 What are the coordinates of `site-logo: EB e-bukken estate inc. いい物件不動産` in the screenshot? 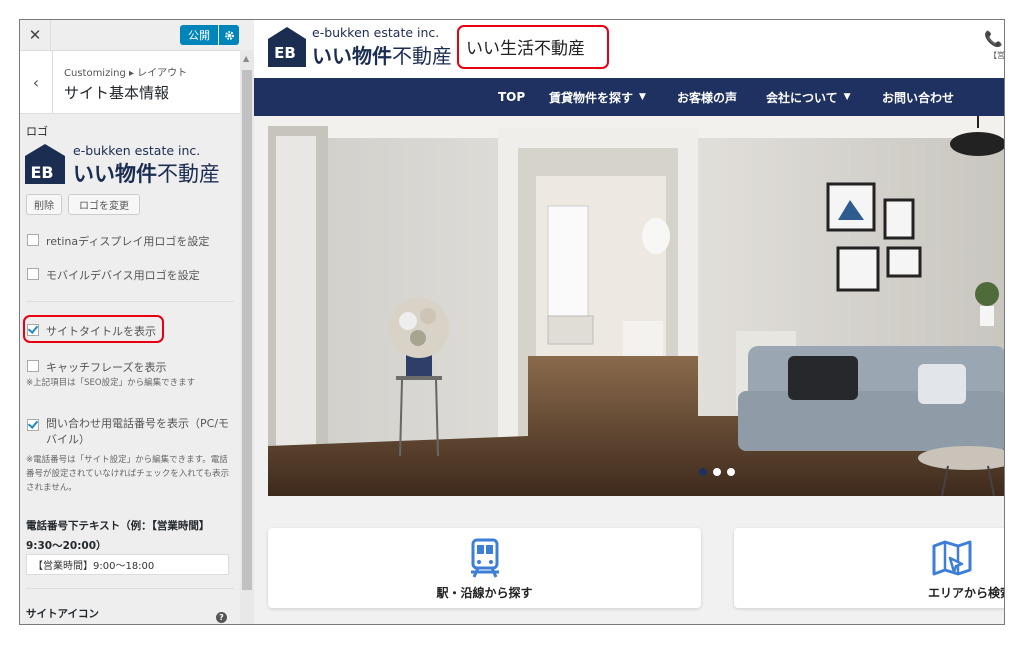 It's located at (368, 49).